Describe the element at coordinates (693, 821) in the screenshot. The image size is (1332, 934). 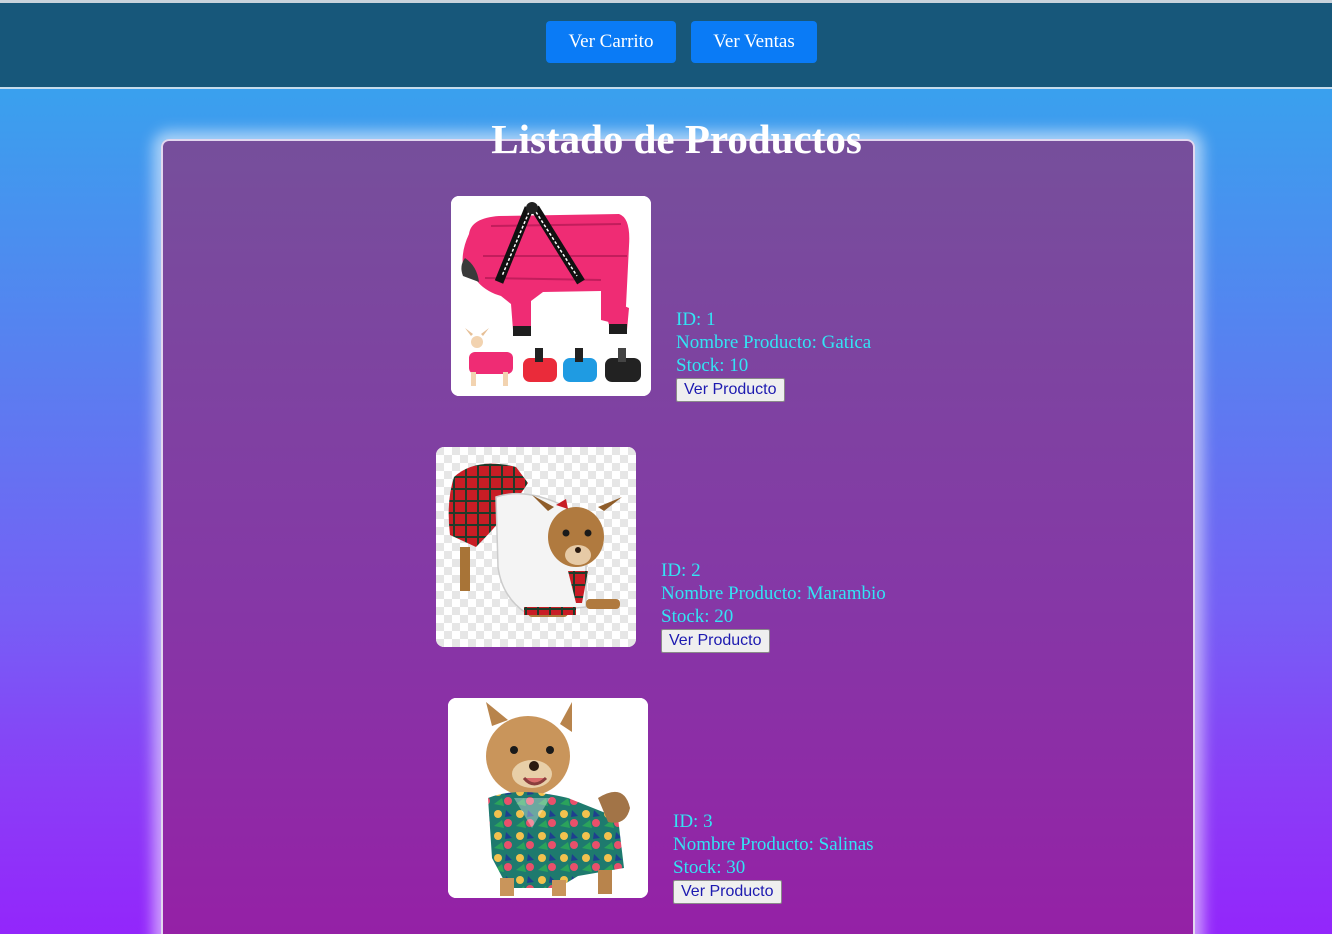
I see `product-id: ID: 3` at that location.